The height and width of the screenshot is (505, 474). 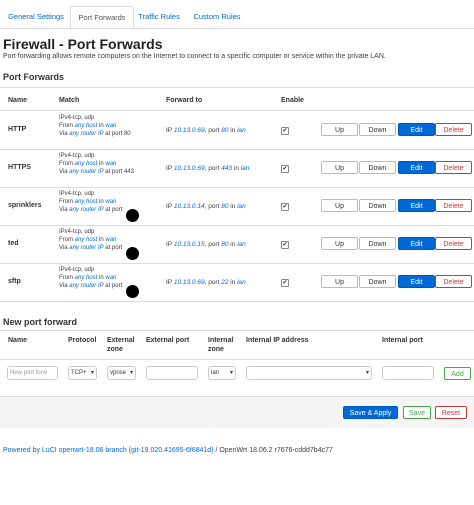 What do you see at coordinates (273, 450) in the screenshot?
I see `version-text: / OpenWrt 18.06.2 r7676-cddd7b4c77` at bounding box center [273, 450].